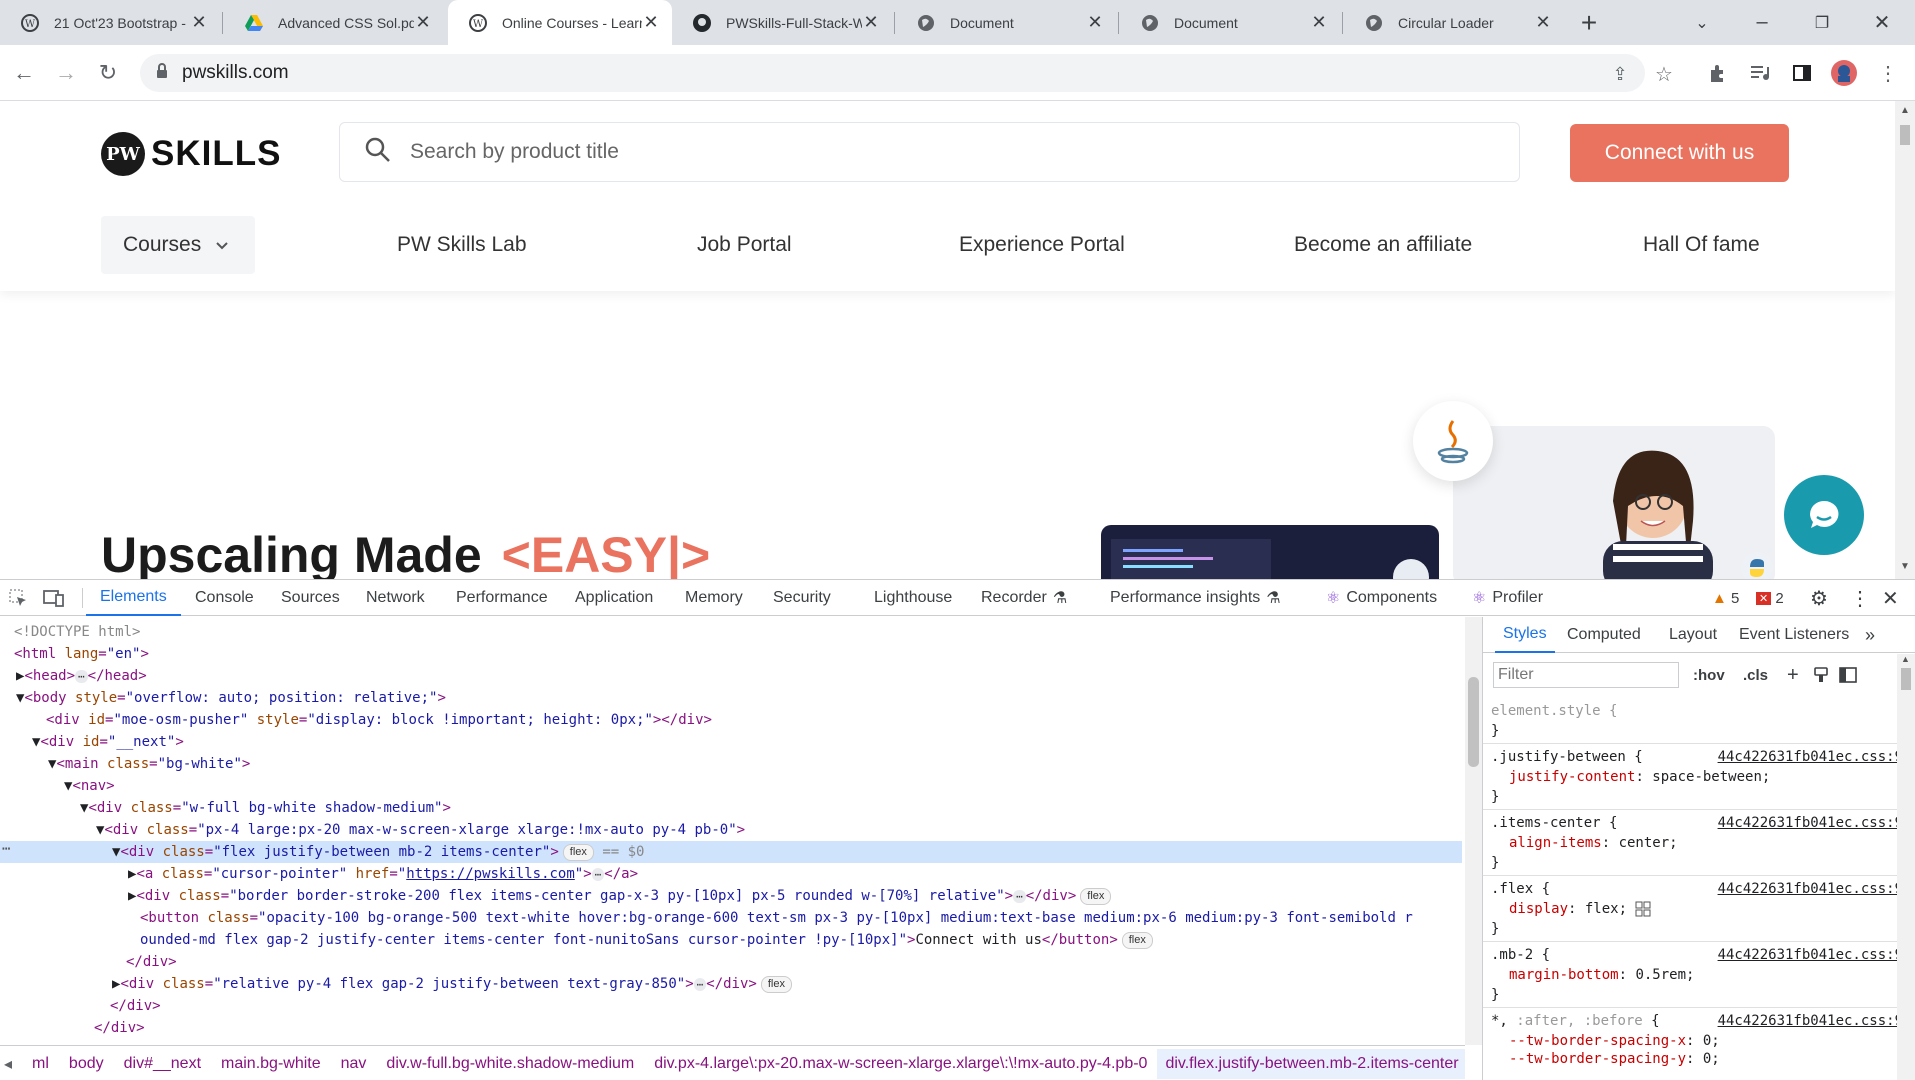 The height and width of the screenshot is (1080, 1915). Describe the element at coordinates (1693, 635) in the screenshot. I see `tab-layout: Layout` at that location.